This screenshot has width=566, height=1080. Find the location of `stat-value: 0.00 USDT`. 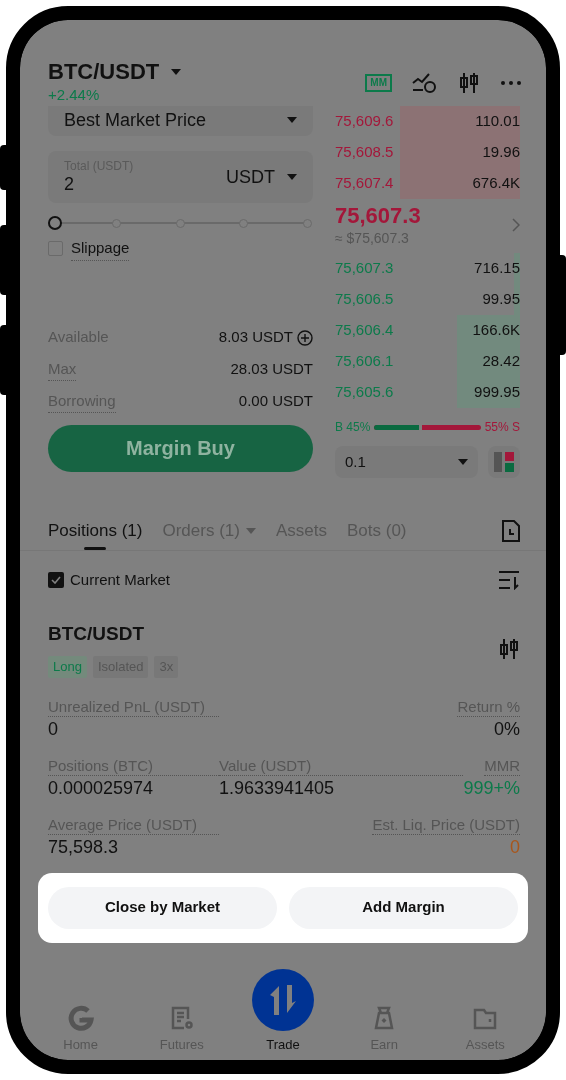

stat-value: 0.00 USDT is located at coordinates (275, 401).